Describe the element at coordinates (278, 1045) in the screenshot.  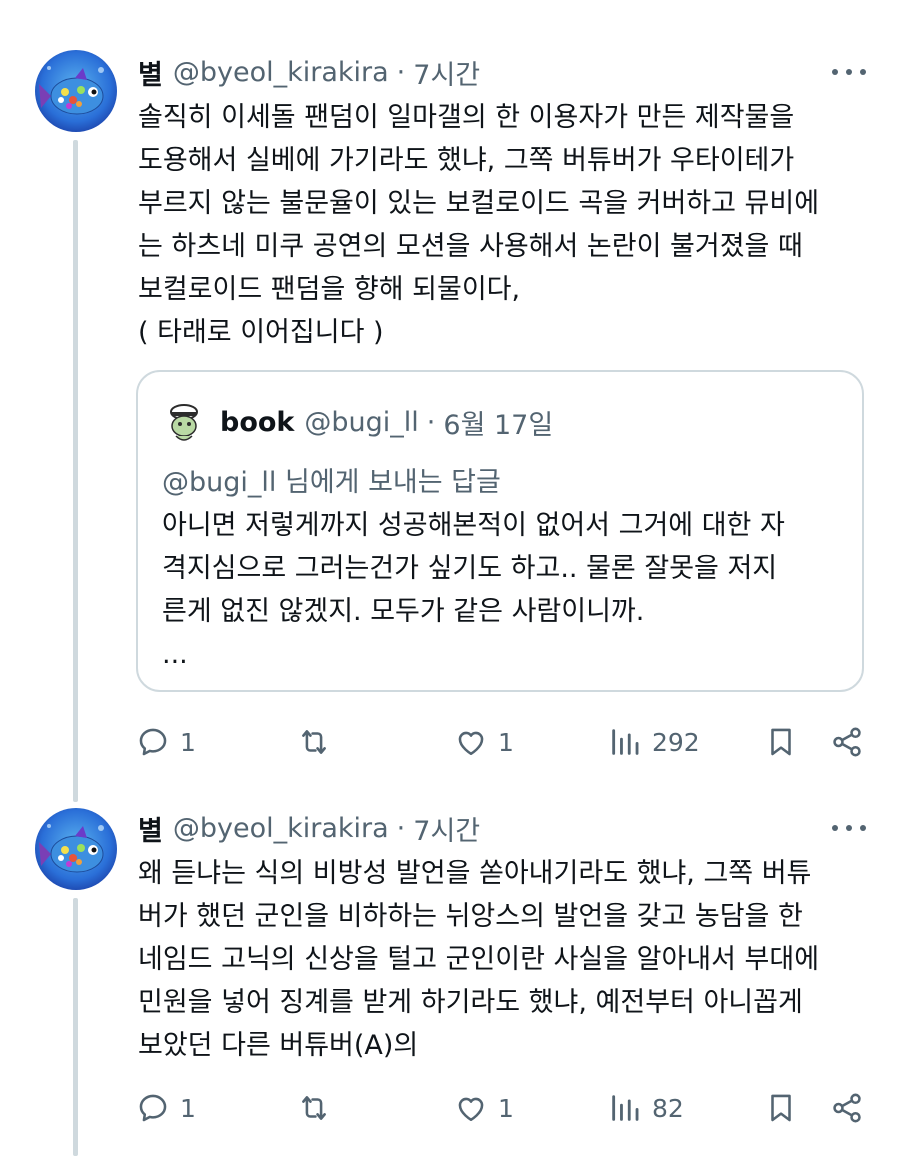
I see `tweet-text-line: 보았던 다른 버튜버(A)의` at that location.